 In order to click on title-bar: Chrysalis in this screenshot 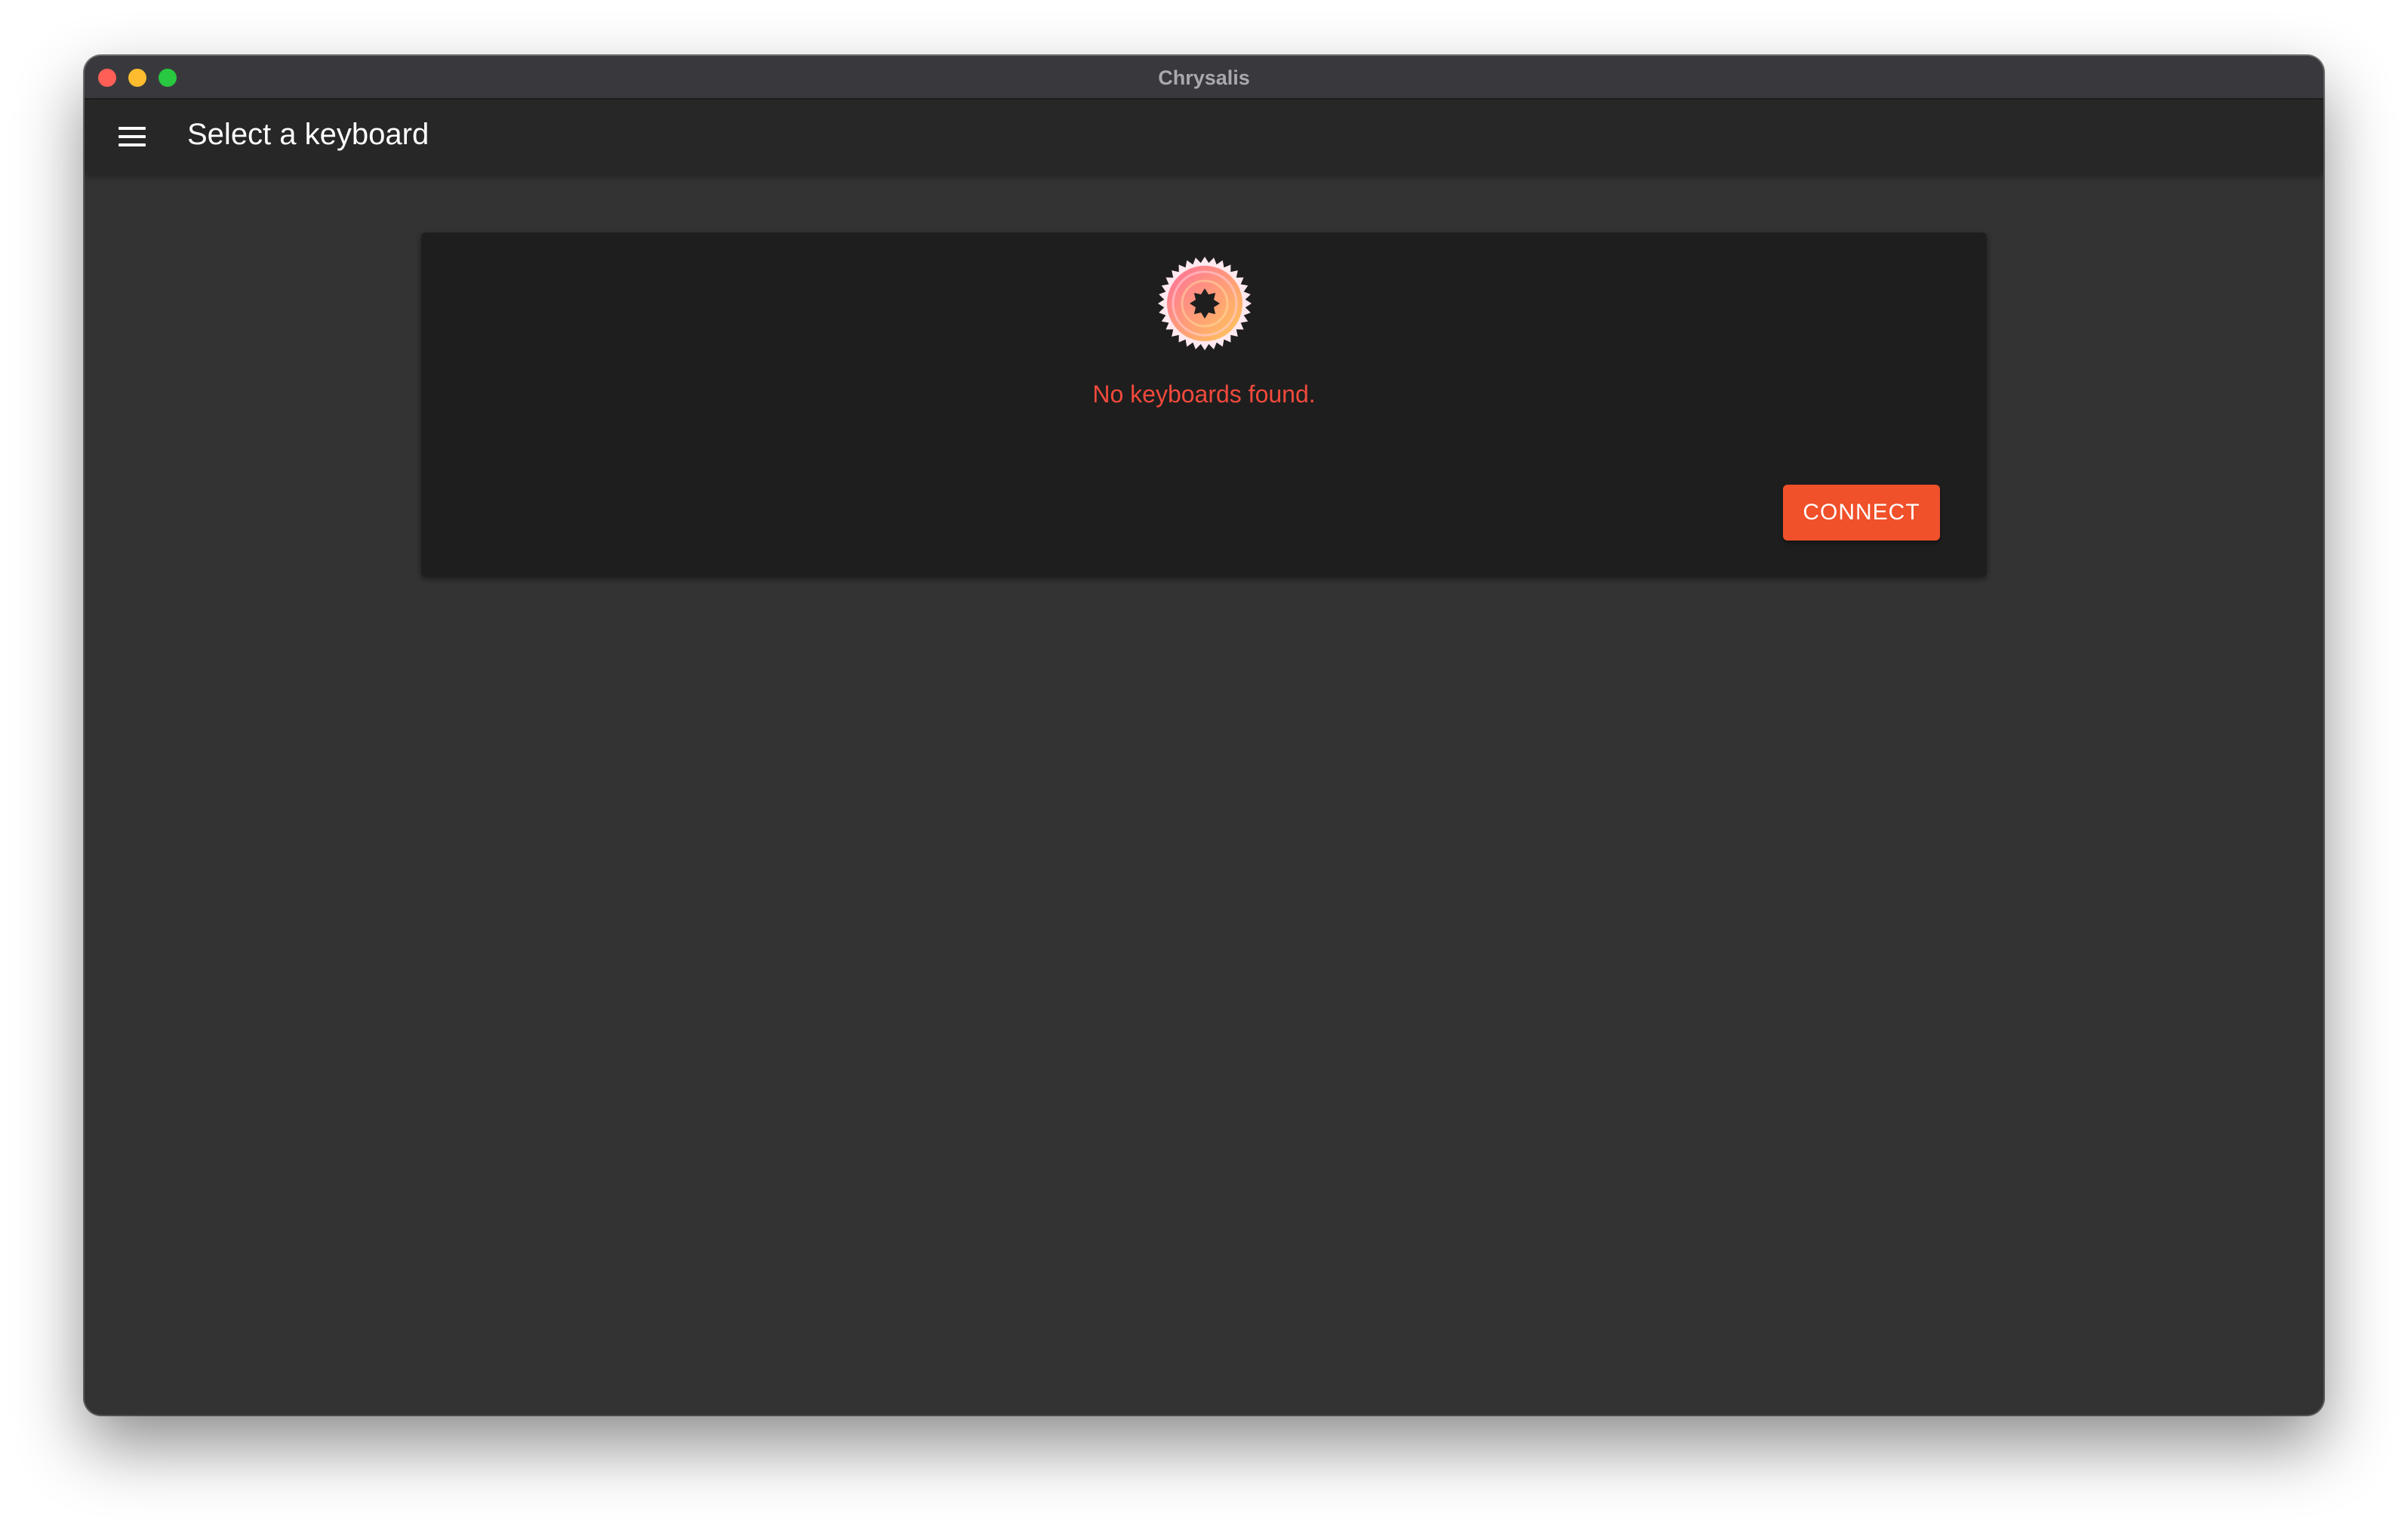, I will do `click(1204, 78)`.